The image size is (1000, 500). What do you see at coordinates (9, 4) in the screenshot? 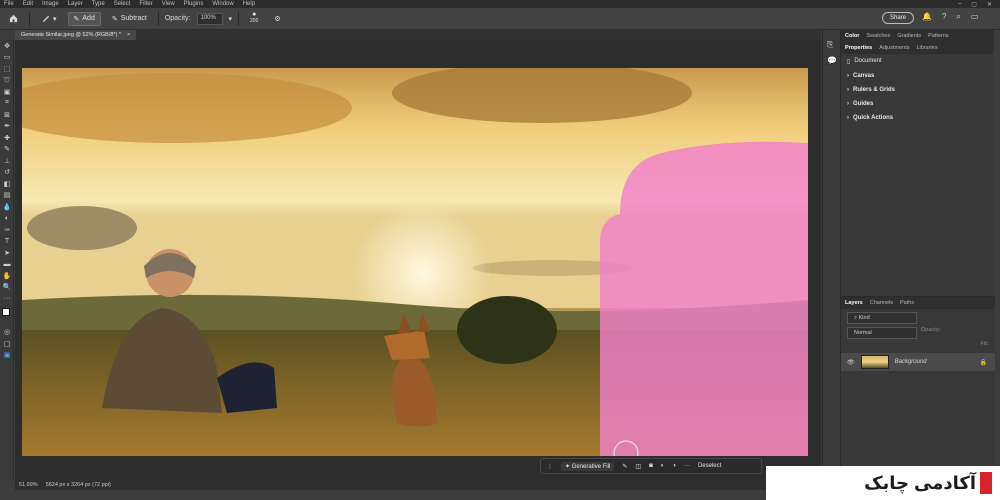
I see `menu-item-file: File` at bounding box center [9, 4].